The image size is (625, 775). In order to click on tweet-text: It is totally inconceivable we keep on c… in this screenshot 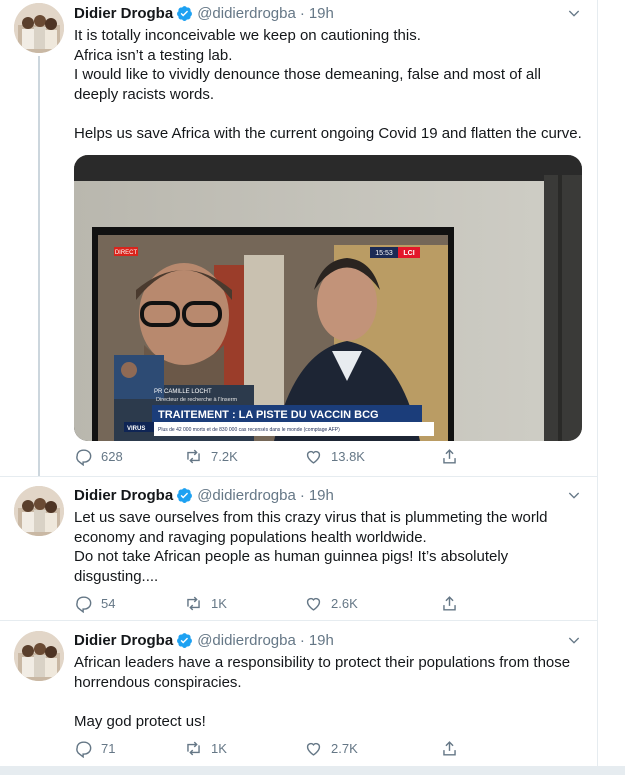, I will do `click(328, 84)`.